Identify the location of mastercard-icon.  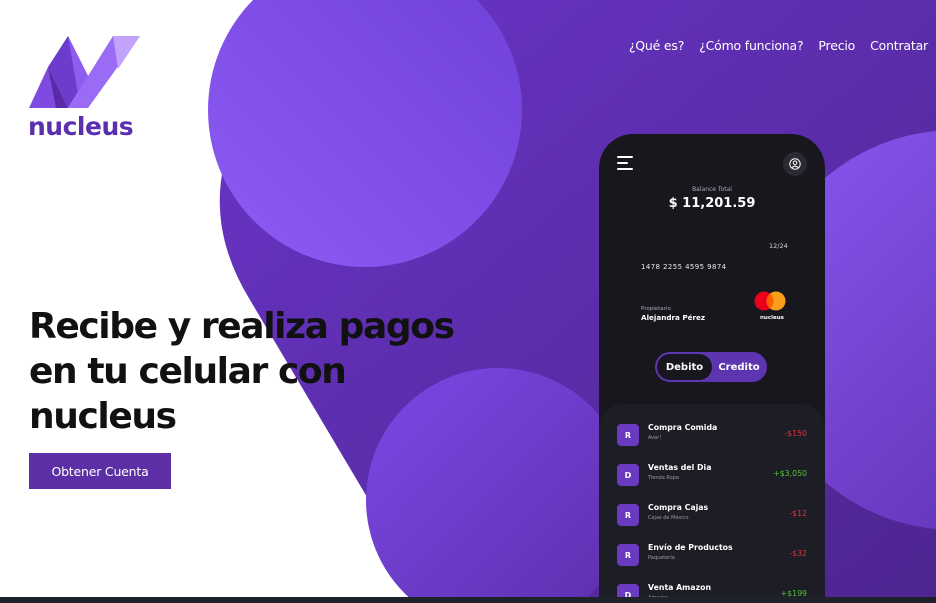
(770, 301).